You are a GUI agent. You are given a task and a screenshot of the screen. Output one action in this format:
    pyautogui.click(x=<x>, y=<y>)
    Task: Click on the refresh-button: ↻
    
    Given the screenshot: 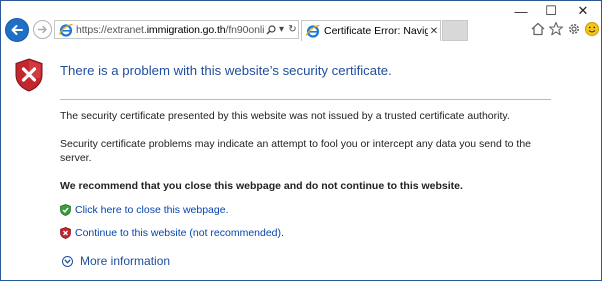 What is the action you would take?
    pyautogui.click(x=292, y=30)
    